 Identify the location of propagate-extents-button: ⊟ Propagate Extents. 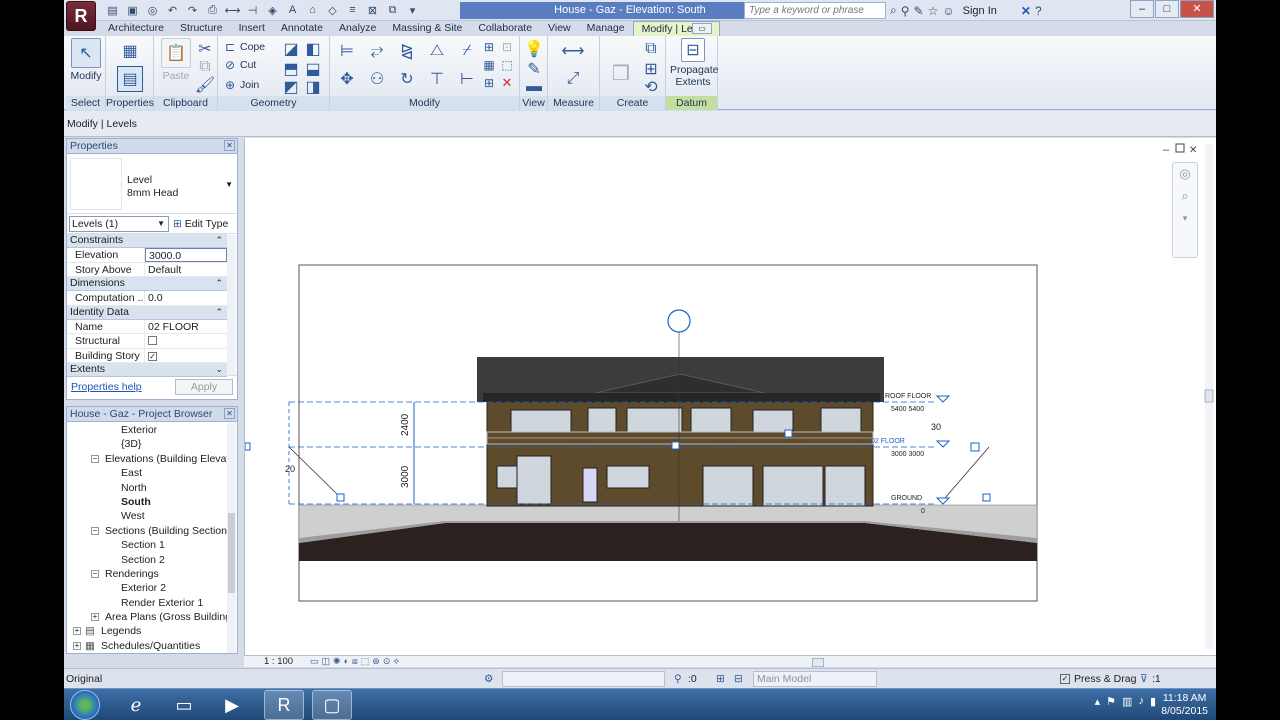
(694, 63).